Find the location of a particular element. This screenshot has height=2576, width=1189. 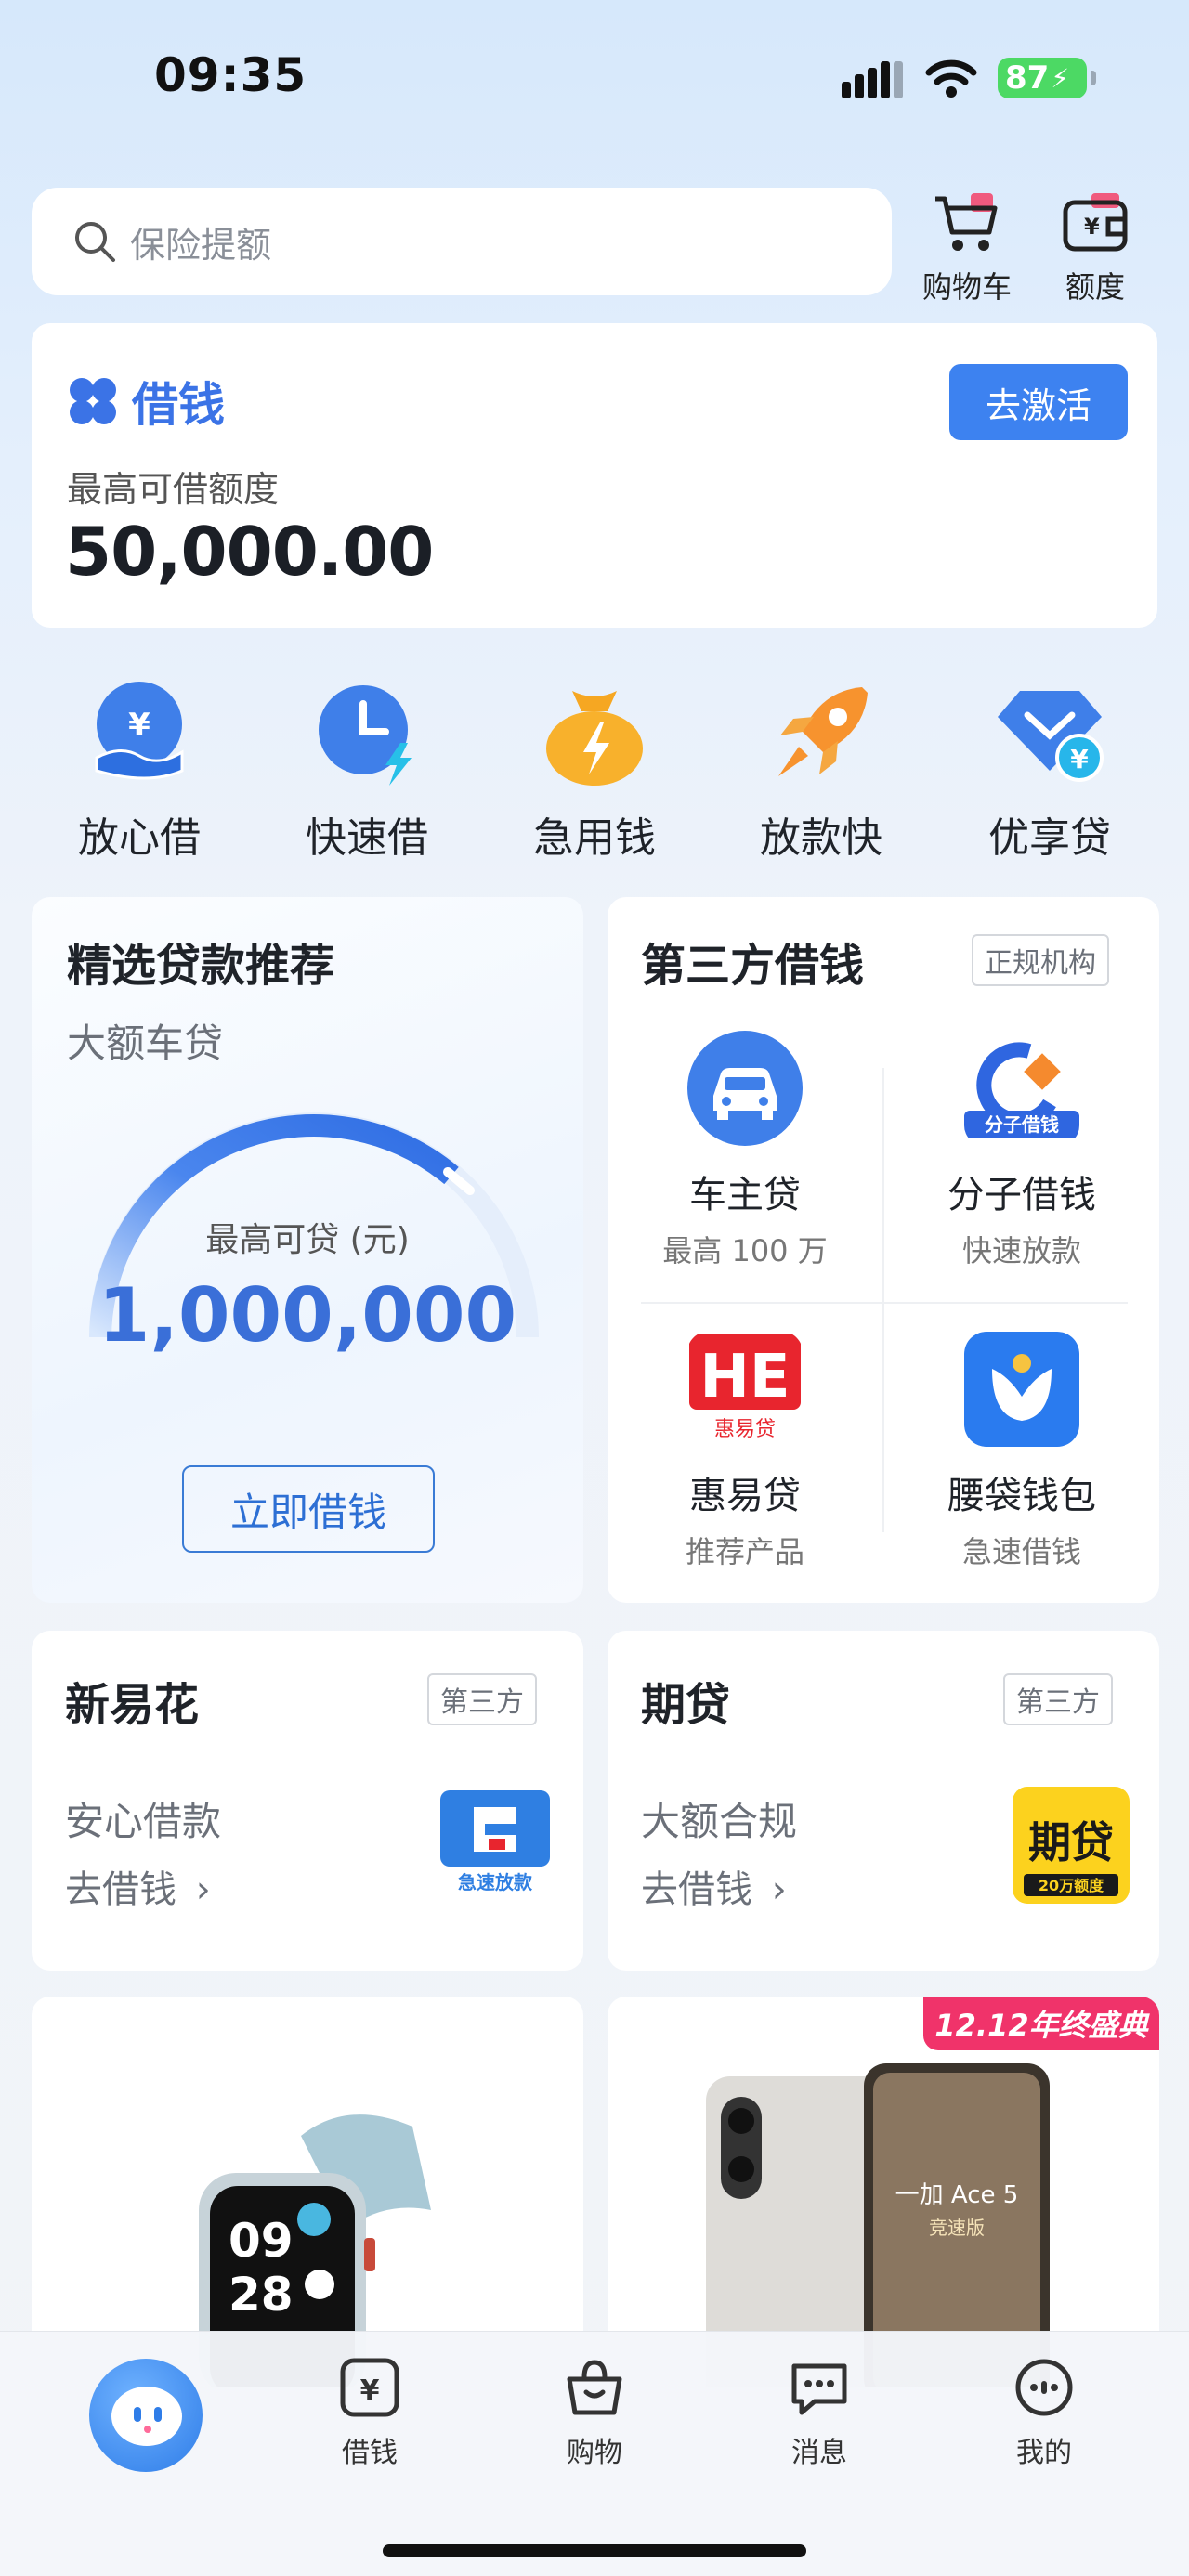

charging-bolt-icon: ⚡ is located at coordinates (1060, 78).